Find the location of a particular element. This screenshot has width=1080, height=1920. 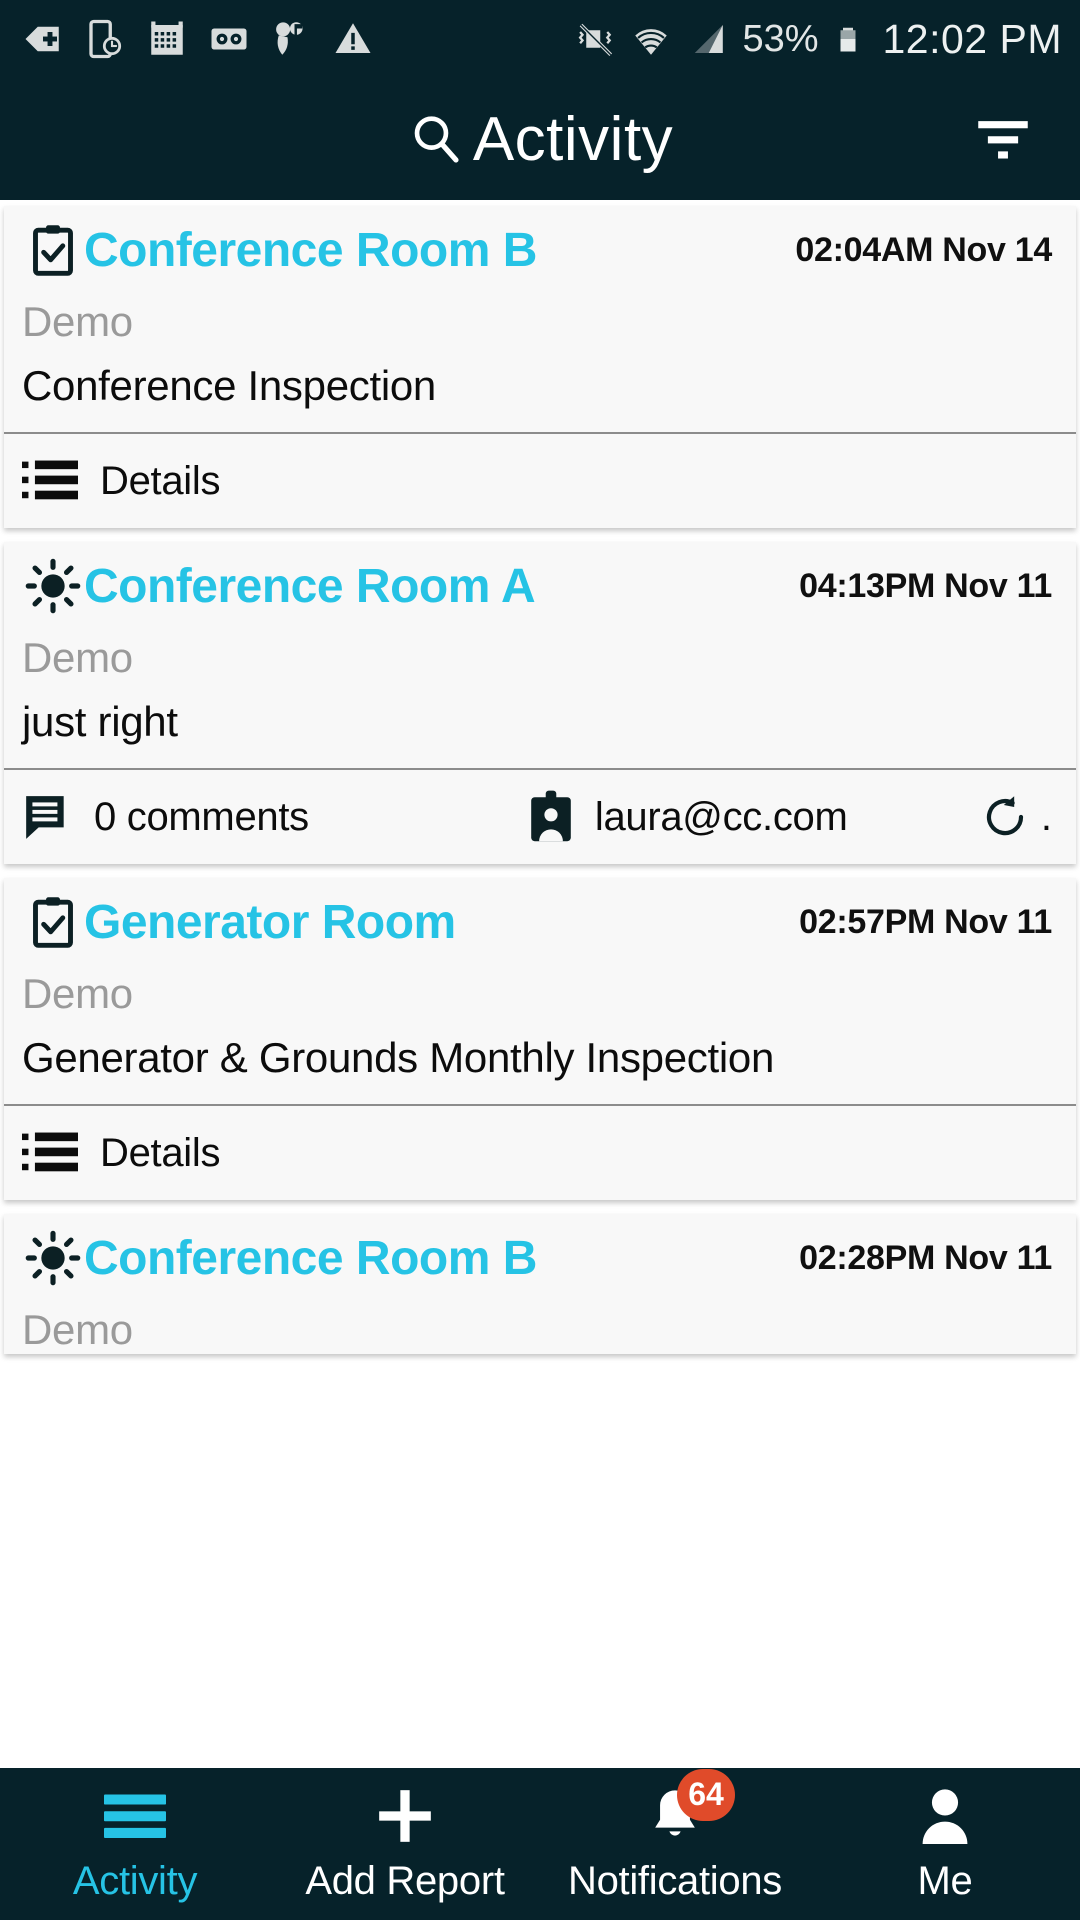

person-icon is located at coordinates (945, 1816).